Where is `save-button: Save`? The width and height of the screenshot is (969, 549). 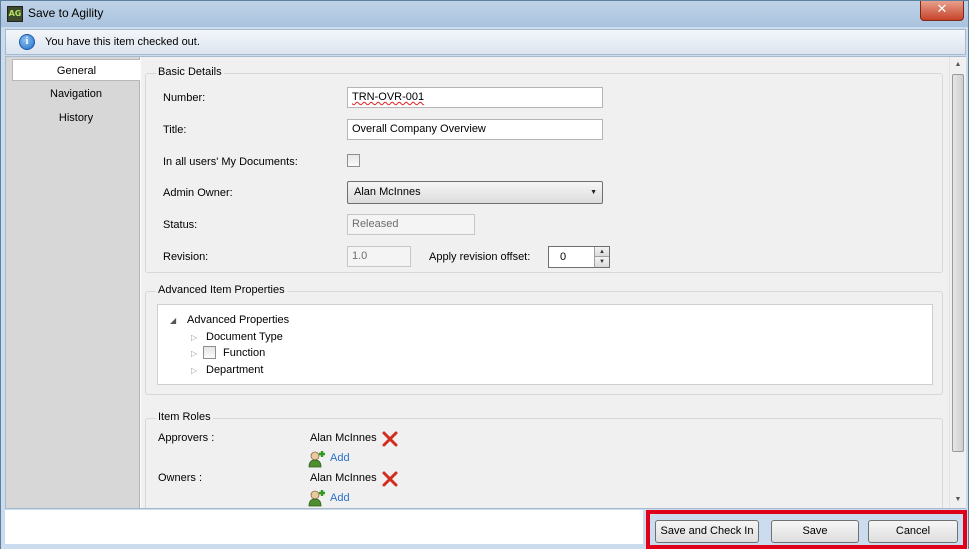
save-button: Save is located at coordinates (815, 531).